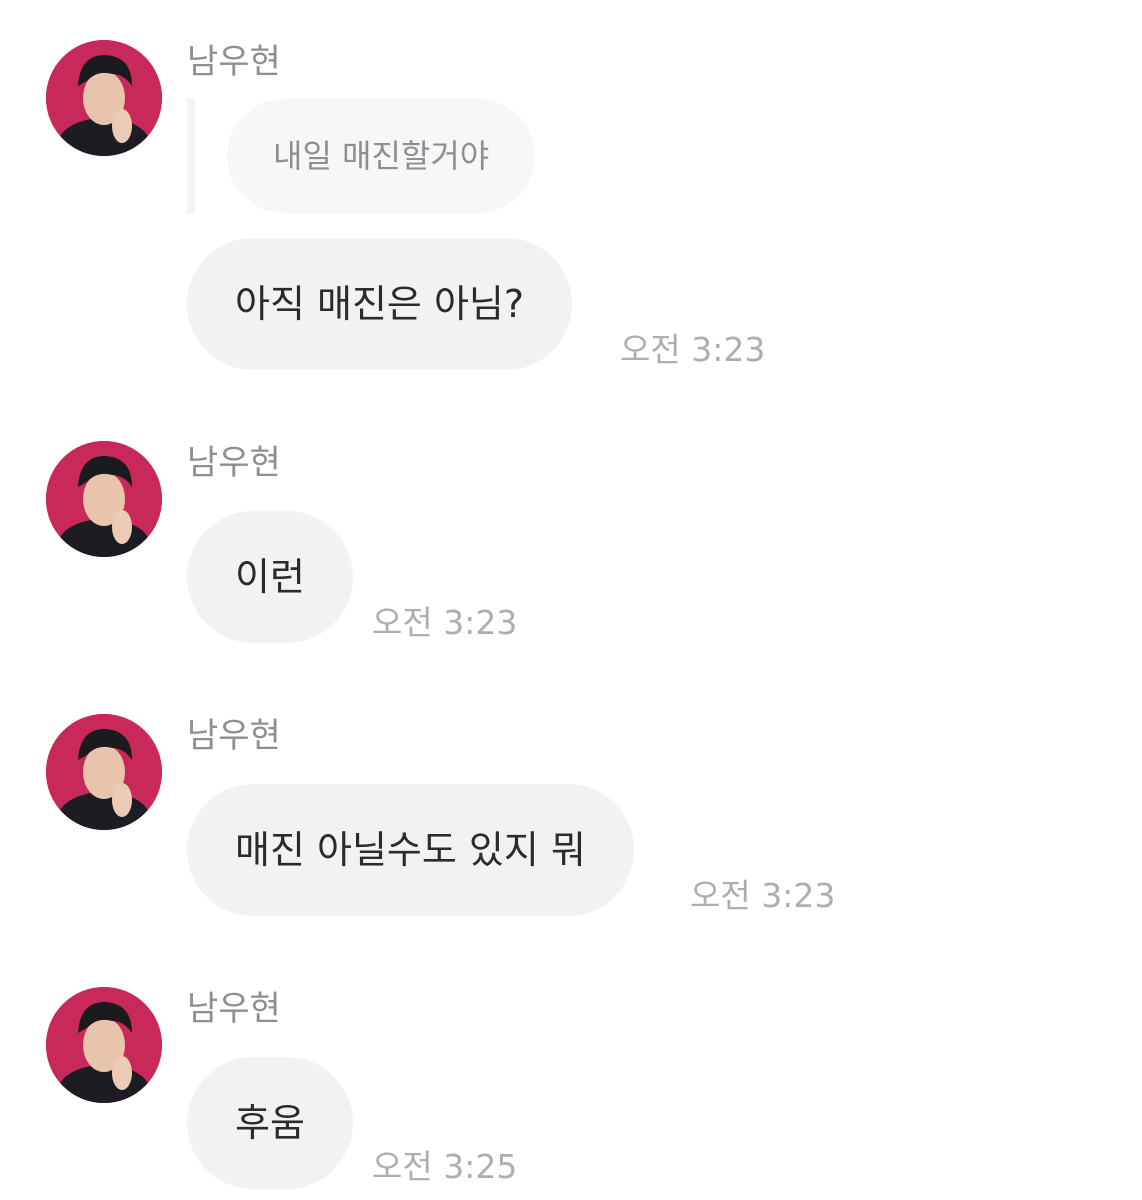 This screenshot has height=1200, width=1142. What do you see at coordinates (445, 1166) in the screenshot?
I see `message-timestamp: 오전 3:25` at bounding box center [445, 1166].